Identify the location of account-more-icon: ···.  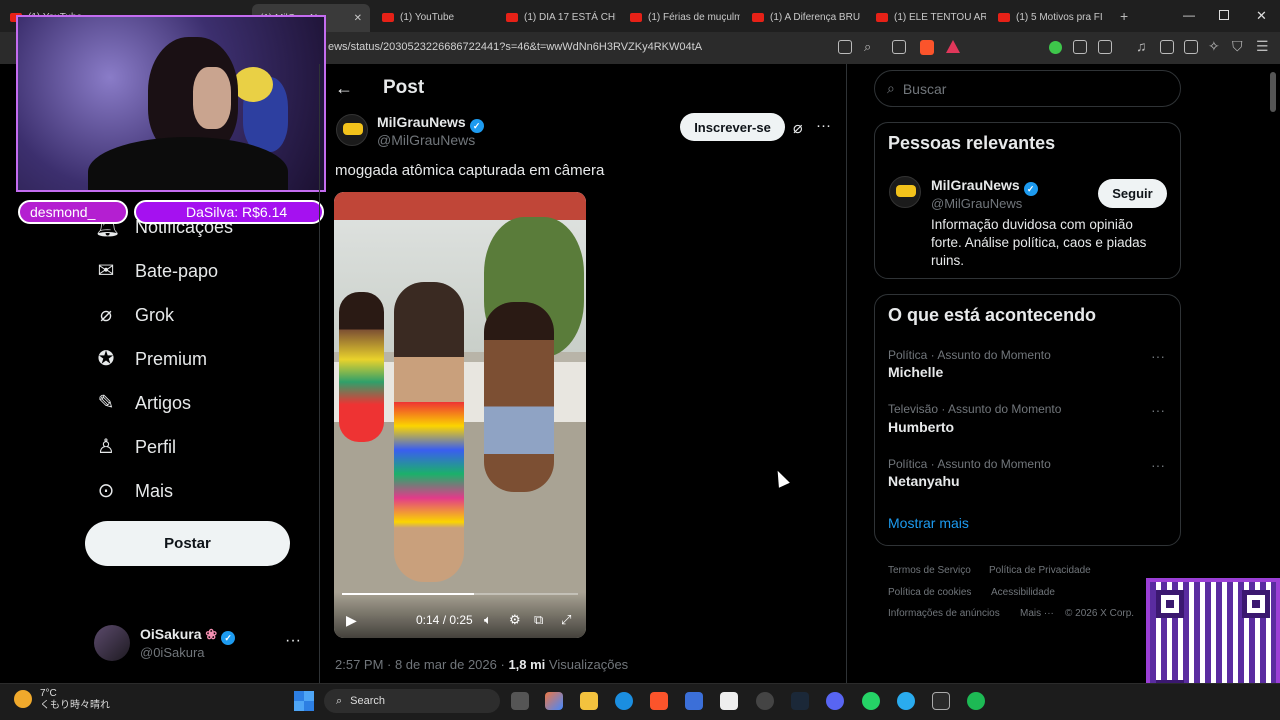
(293, 641).